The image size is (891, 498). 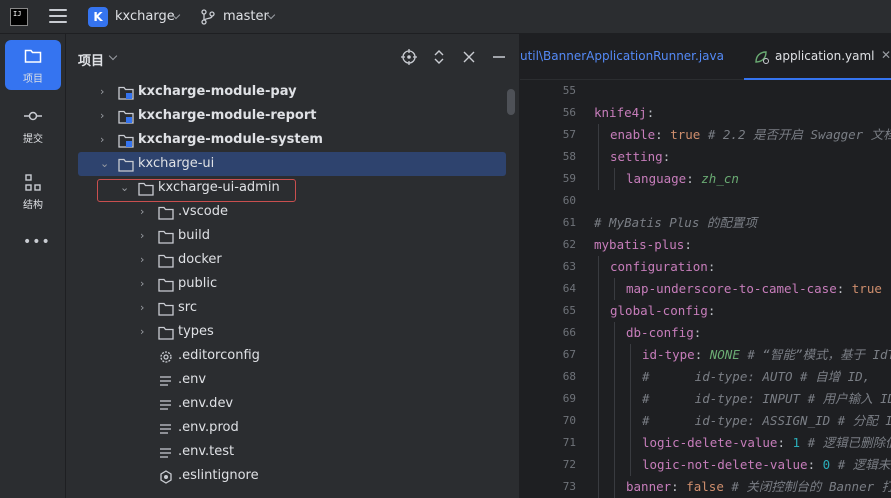 What do you see at coordinates (33, 65) in the screenshot?
I see `tool-project: 项目` at bounding box center [33, 65].